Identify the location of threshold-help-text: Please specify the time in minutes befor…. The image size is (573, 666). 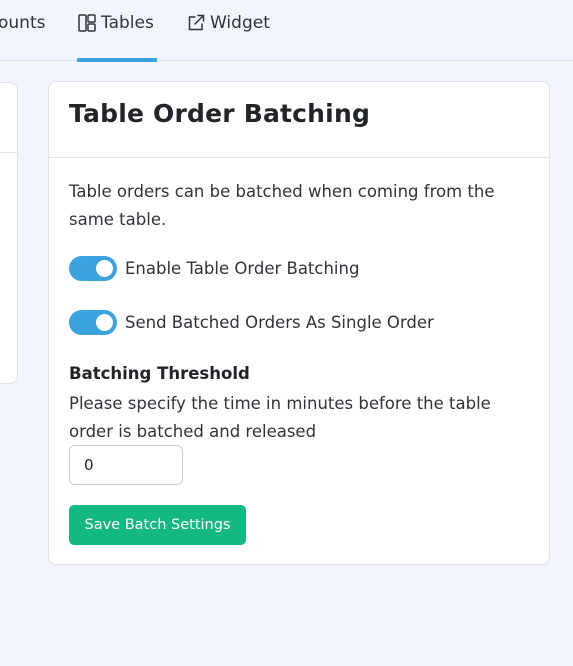
(280, 417).